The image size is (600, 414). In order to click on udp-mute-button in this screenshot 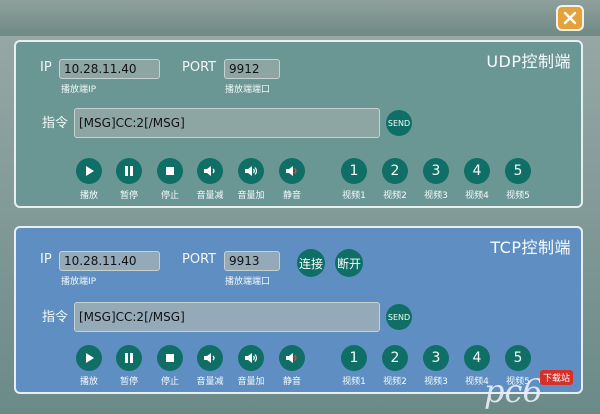, I will do `click(292, 171)`.